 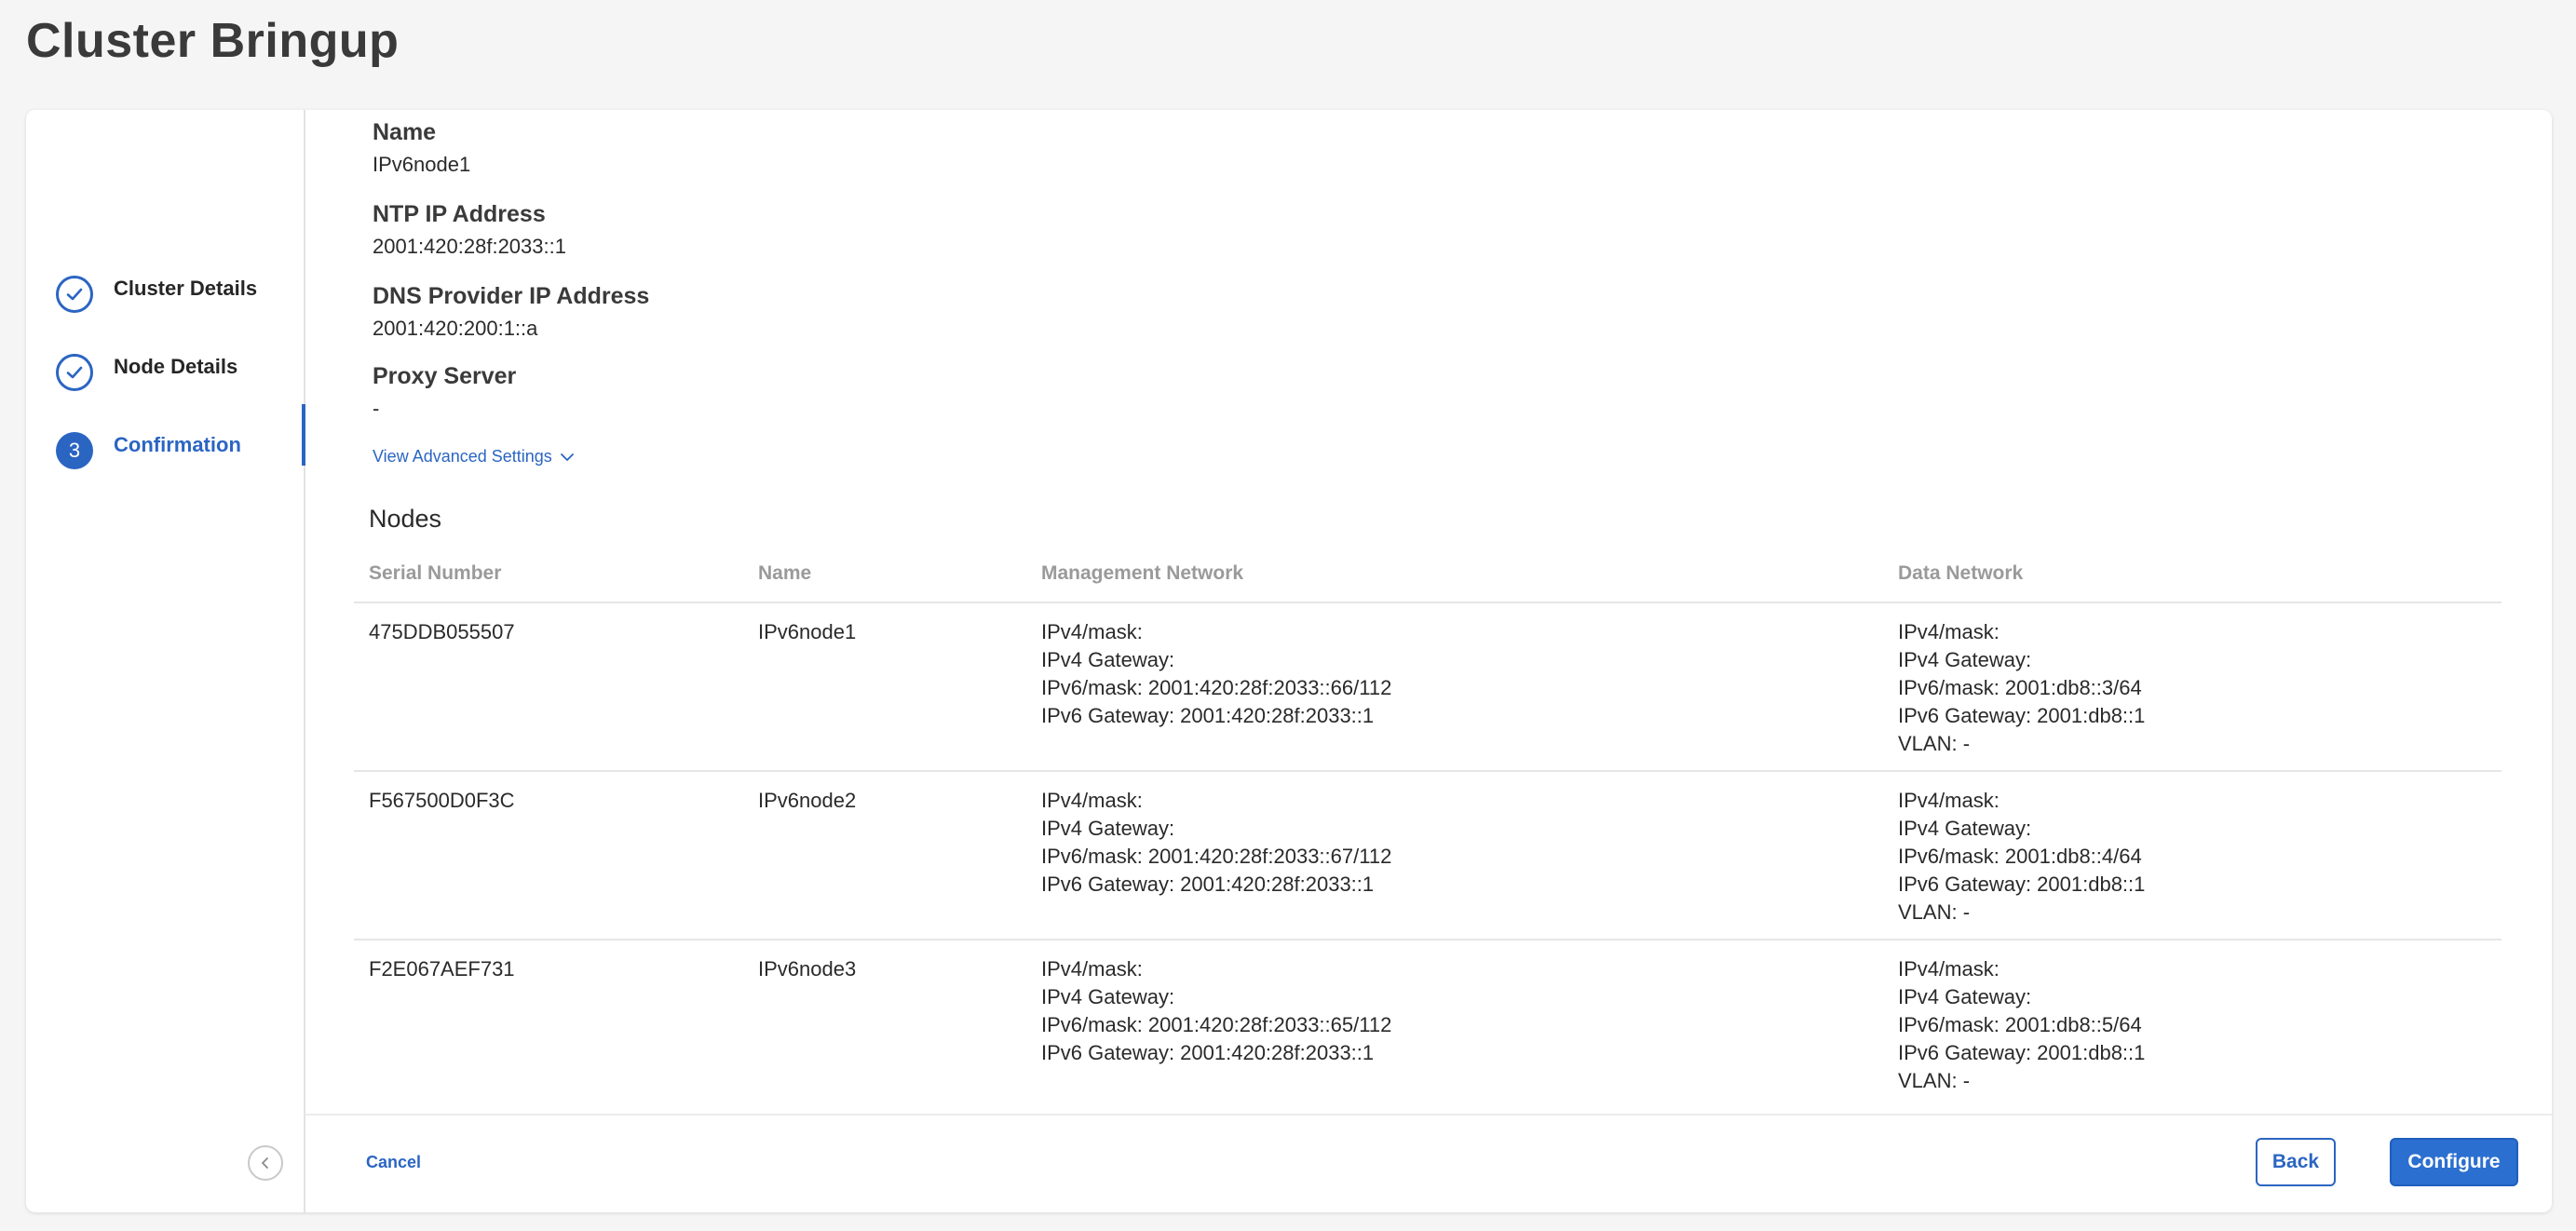 What do you see at coordinates (2020, 856) in the screenshot?
I see `data-network-line: IPv6/mask: 2001:db8::4/64` at bounding box center [2020, 856].